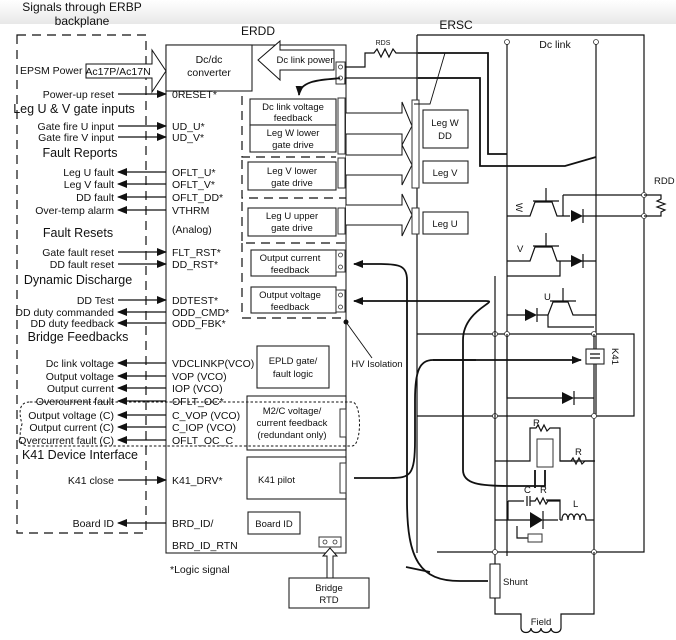  Describe the element at coordinates (495, 581) in the screenshot. I see `shunt-resistor` at that location.